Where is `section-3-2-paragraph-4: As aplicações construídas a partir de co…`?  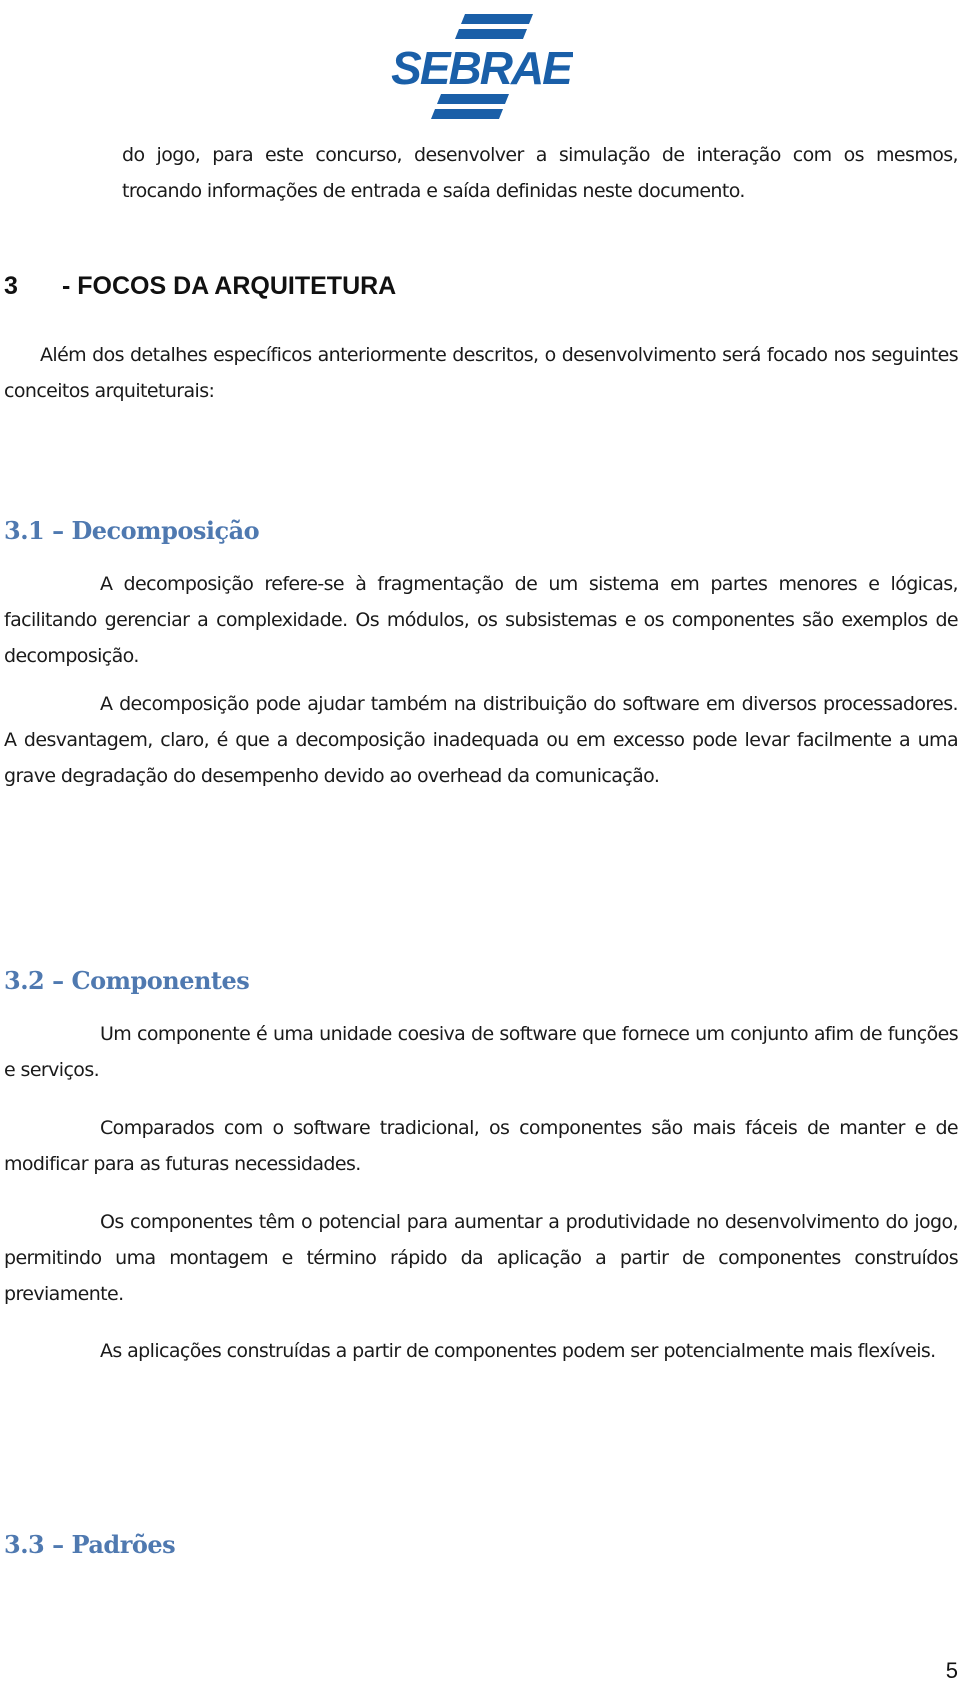 section-3-2-paragraph-4: As aplicações construídas a partir de co… is located at coordinates (518, 1351).